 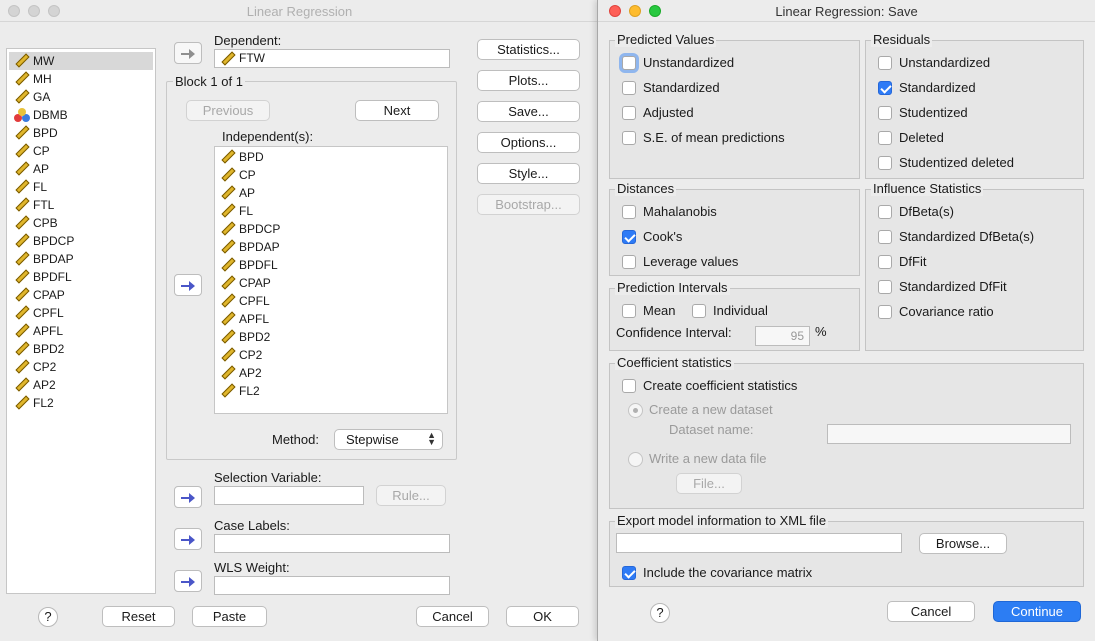 I want to click on export-xml-title: Export model information to XML file, so click(x=722, y=520).